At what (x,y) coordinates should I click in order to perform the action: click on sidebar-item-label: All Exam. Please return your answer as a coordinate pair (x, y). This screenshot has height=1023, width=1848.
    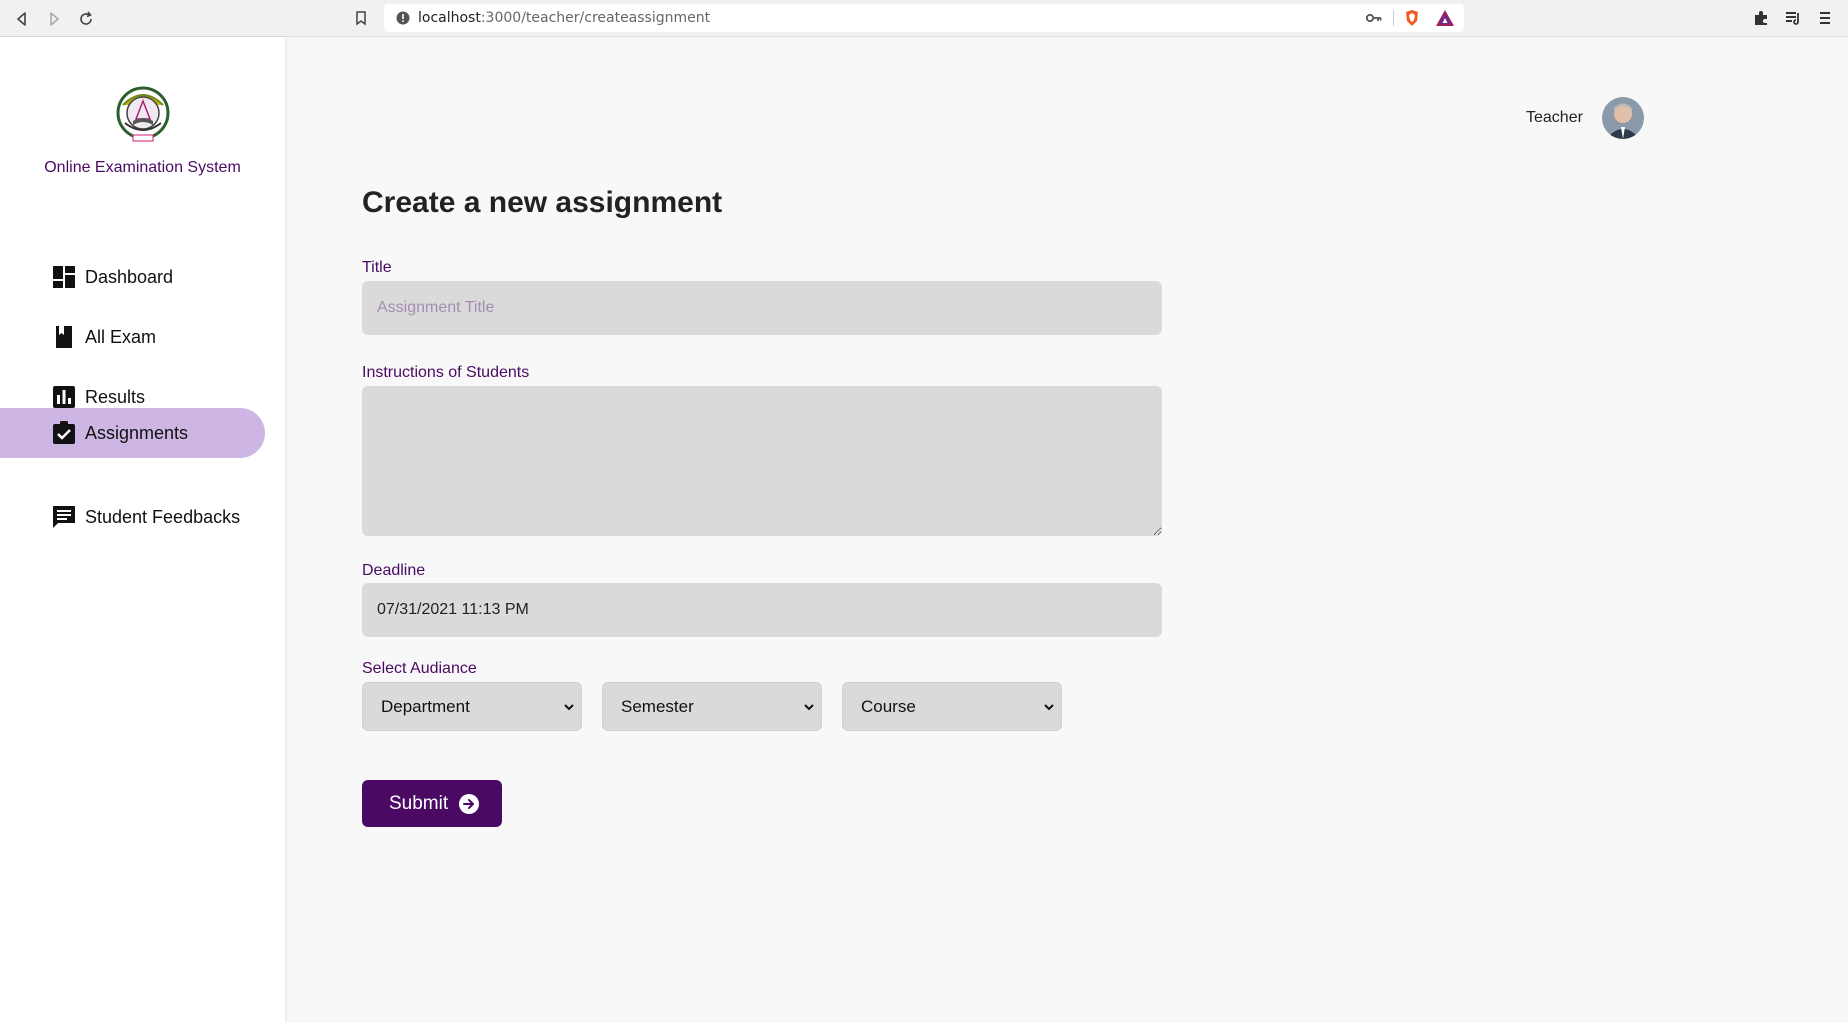
    Looking at the image, I should click on (121, 336).